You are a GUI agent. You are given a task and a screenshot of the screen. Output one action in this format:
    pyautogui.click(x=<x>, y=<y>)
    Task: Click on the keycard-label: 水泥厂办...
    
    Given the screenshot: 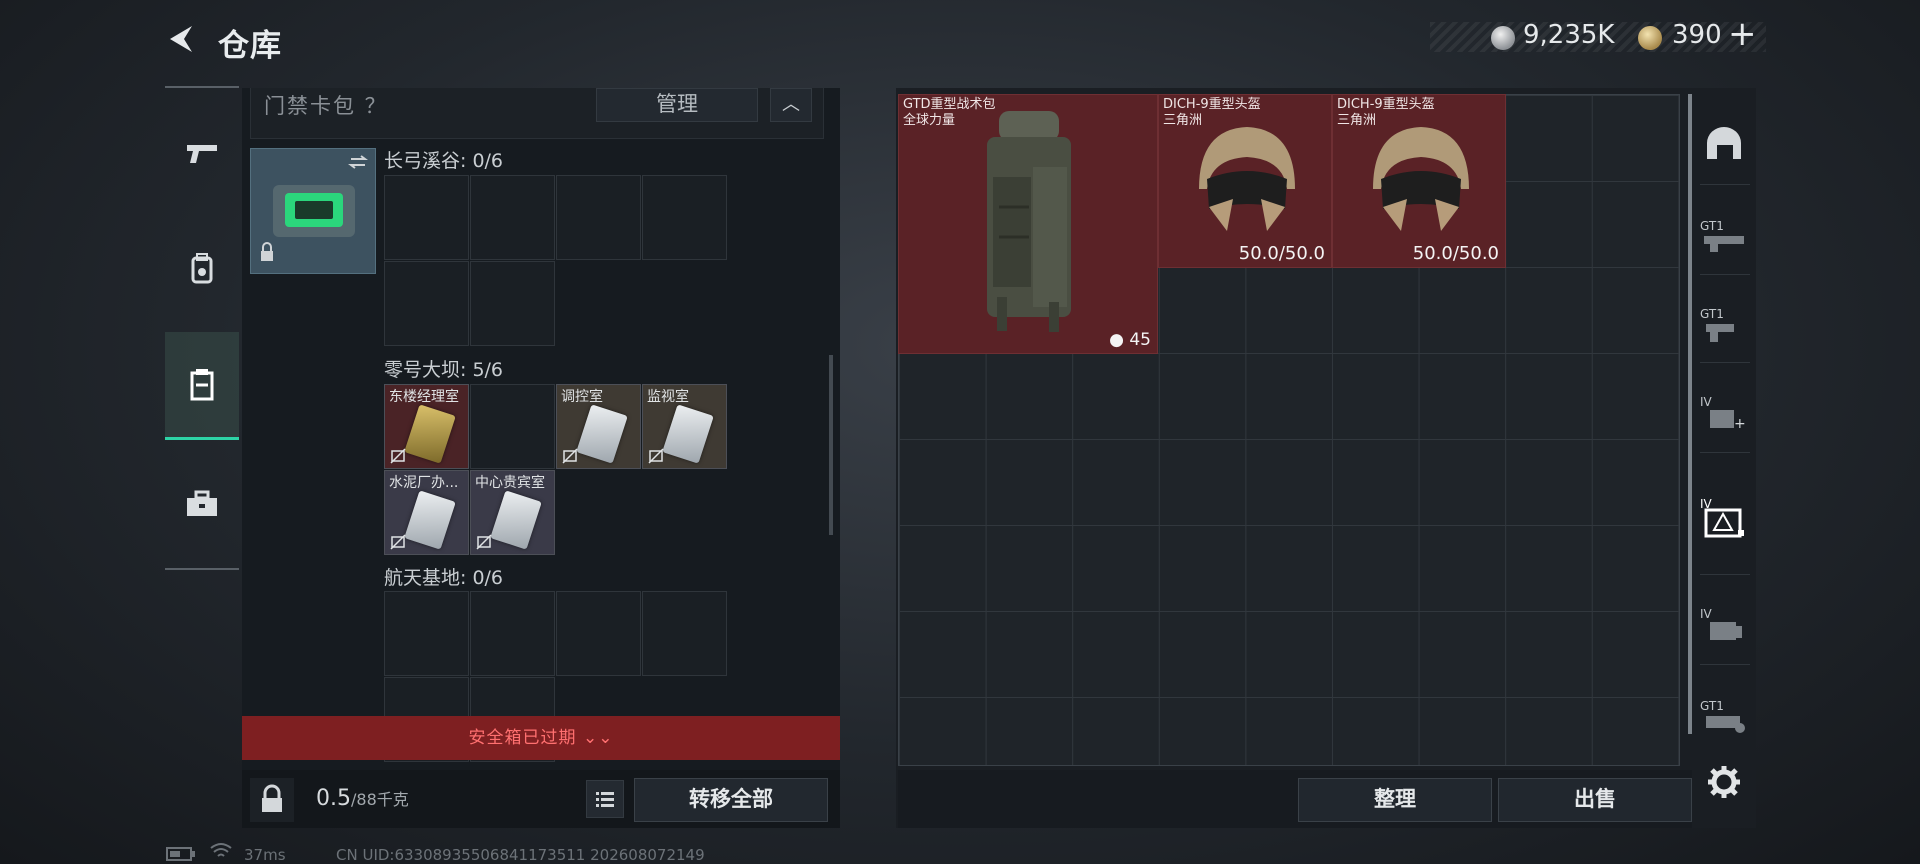 What is the action you would take?
    pyautogui.click(x=424, y=483)
    